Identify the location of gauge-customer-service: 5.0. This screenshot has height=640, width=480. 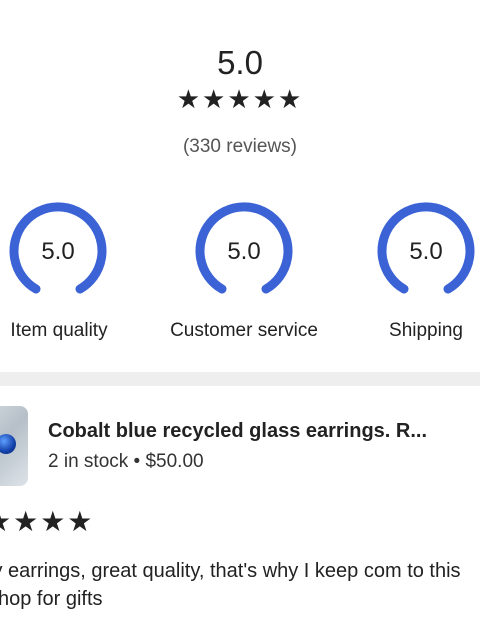
(244, 252).